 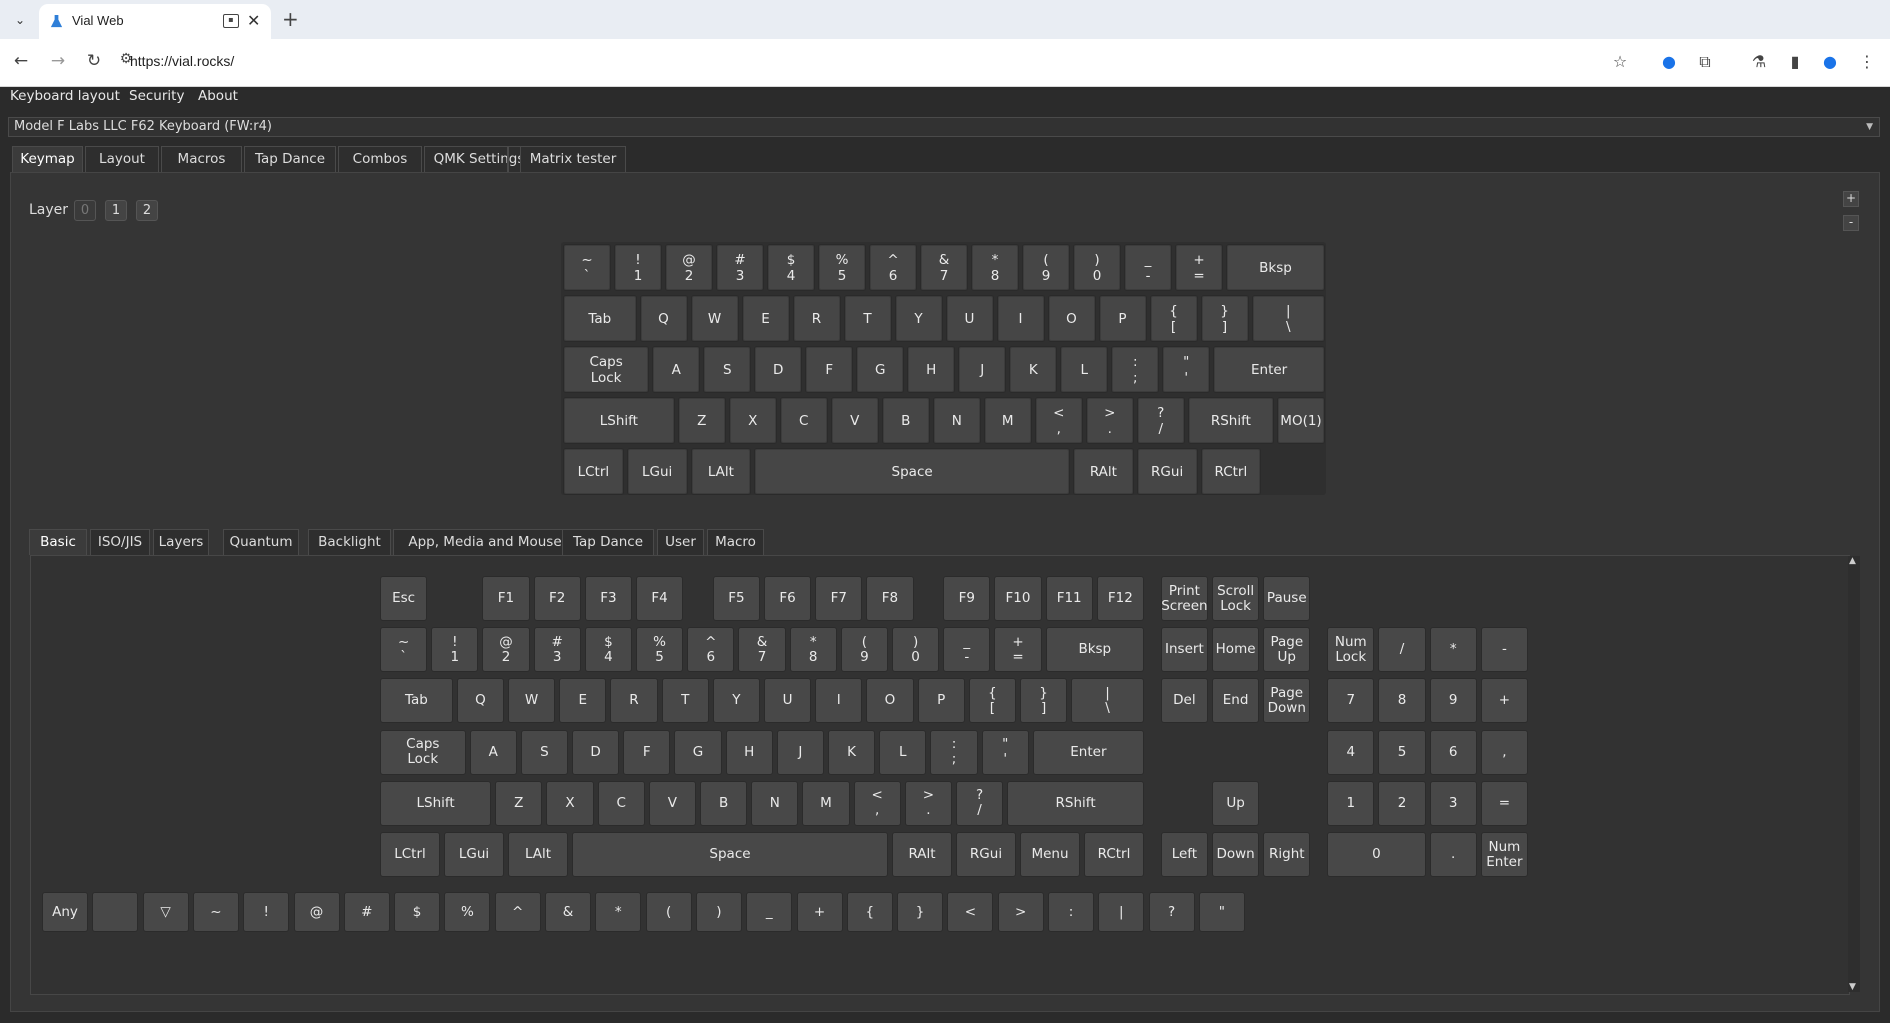 What do you see at coordinates (869, 912) in the screenshot?
I see `special-key: {` at bounding box center [869, 912].